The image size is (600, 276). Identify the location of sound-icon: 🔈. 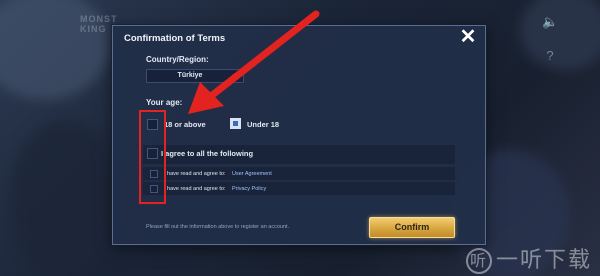
(550, 22).